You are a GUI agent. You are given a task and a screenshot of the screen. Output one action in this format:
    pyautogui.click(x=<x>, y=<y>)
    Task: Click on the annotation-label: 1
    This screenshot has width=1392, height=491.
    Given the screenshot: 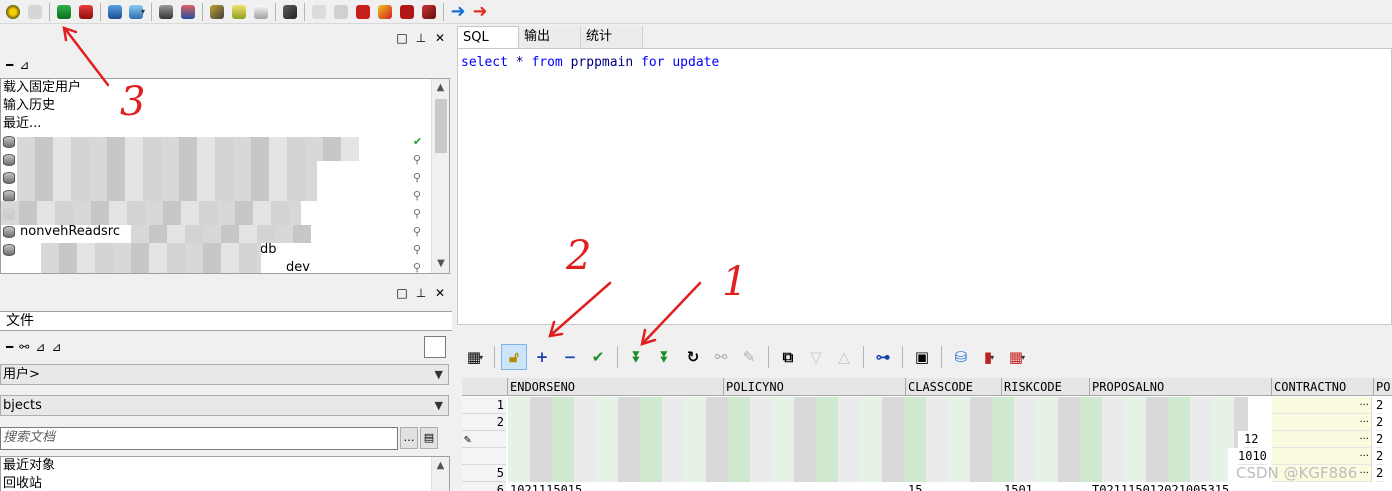 What is the action you would take?
    pyautogui.click(x=735, y=282)
    